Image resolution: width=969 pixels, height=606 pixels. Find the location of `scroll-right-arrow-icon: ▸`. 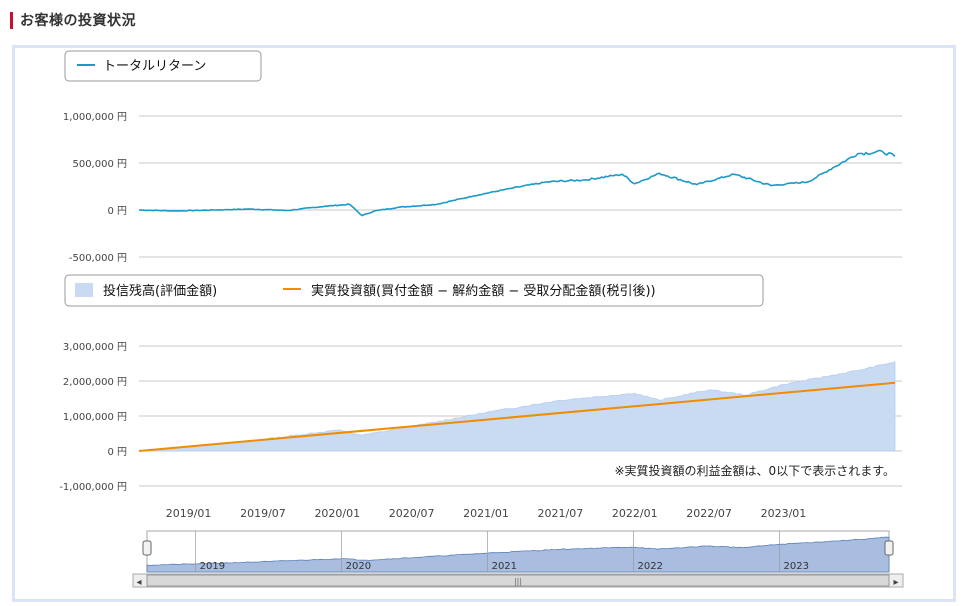

scroll-right-arrow-icon: ▸ is located at coordinates (895, 582).